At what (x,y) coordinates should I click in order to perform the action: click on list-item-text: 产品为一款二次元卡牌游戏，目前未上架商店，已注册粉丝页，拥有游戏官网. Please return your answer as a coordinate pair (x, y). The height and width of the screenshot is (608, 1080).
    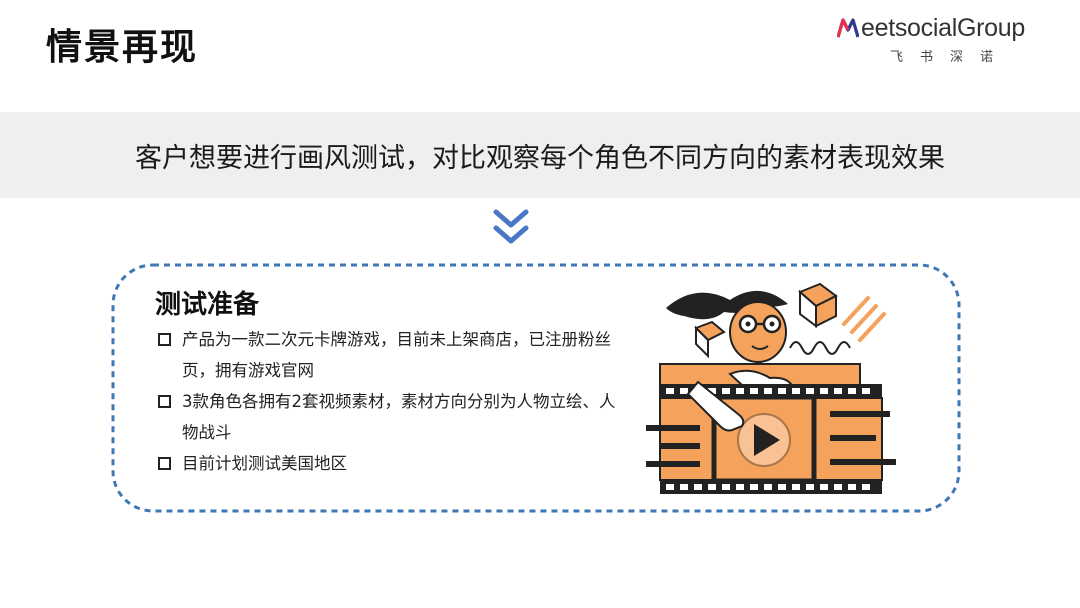
    Looking at the image, I should click on (396, 355).